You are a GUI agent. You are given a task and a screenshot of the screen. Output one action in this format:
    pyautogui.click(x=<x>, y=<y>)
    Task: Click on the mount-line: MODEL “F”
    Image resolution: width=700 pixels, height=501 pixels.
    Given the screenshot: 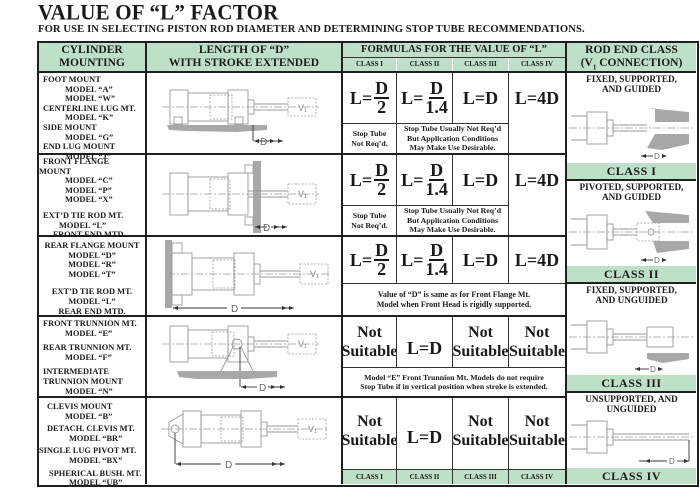 What is the action you would take?
    pyautogui.click(x=88, y=357)
    